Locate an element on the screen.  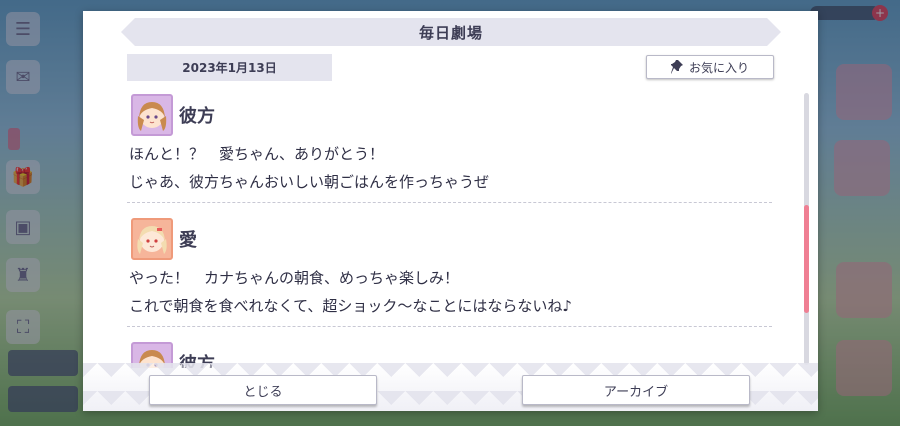
ai-avatar is located at coordinates (152, 239).